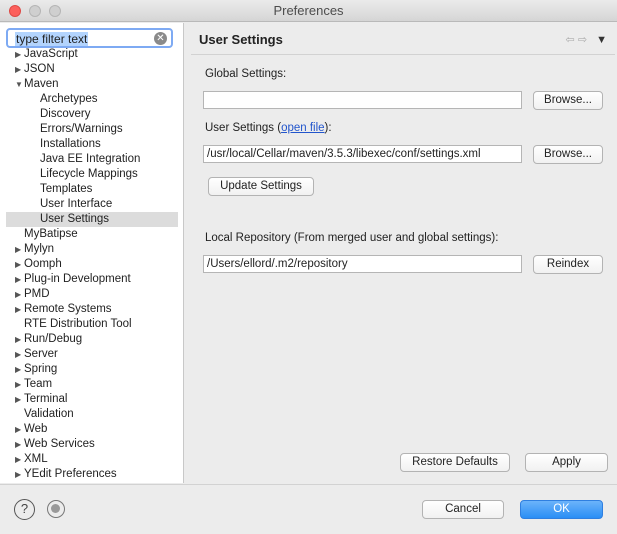  Describe the element at coordinates (36, 459) in the screenshot. I see `tree-item-label: XML` at that location.